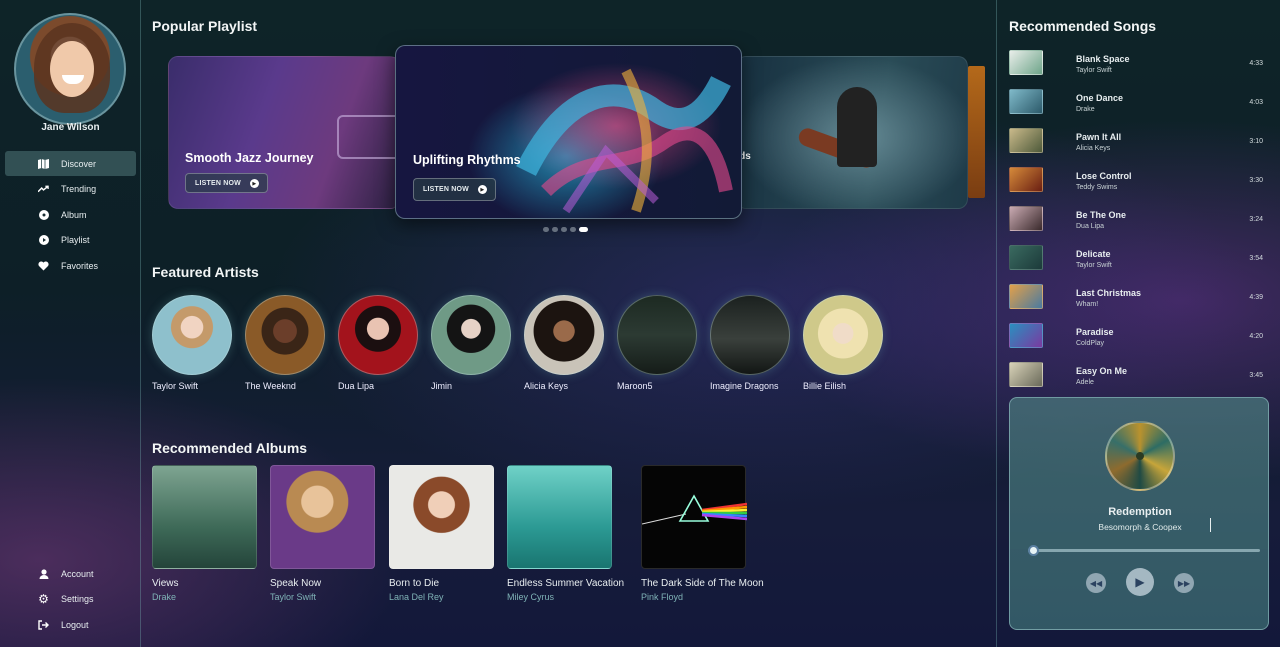  I want to click on nav-item-settings: ⚙ Settings, so click(70, 599).